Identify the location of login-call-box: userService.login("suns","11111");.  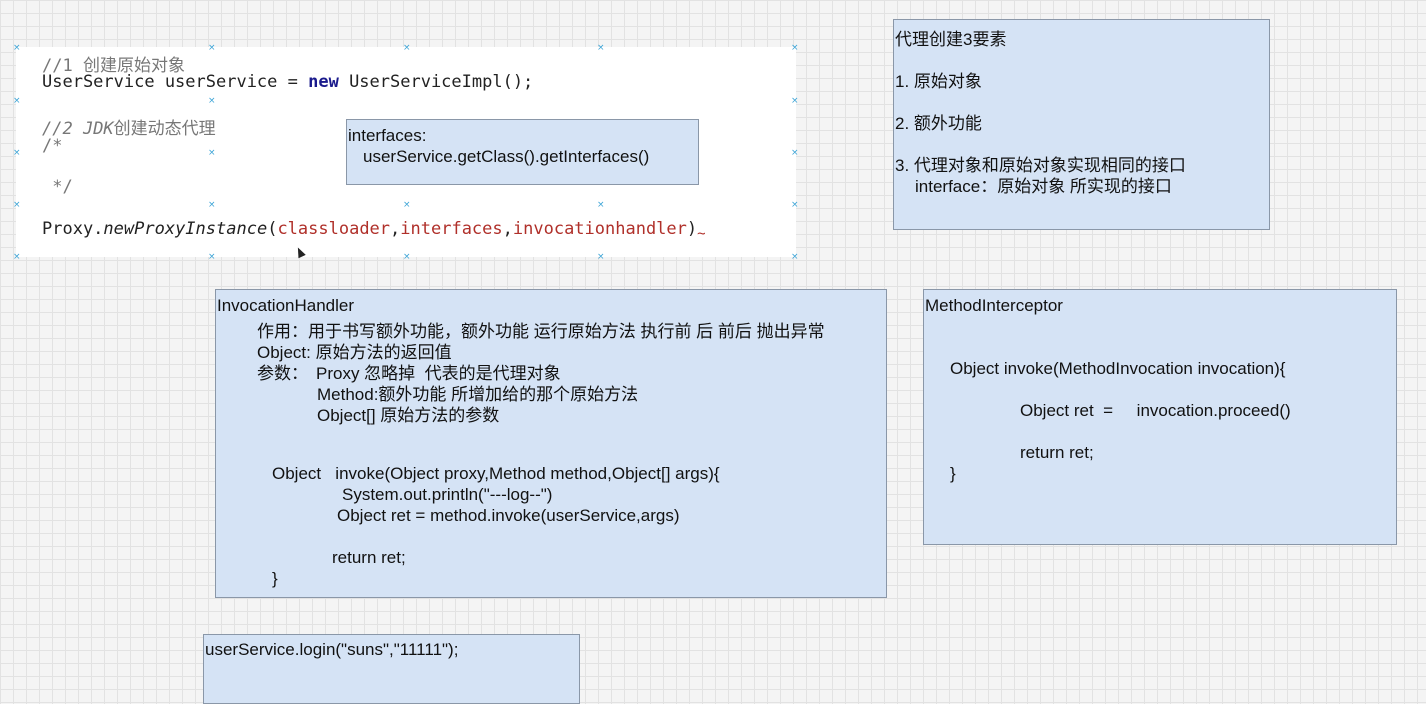
(391, 669).